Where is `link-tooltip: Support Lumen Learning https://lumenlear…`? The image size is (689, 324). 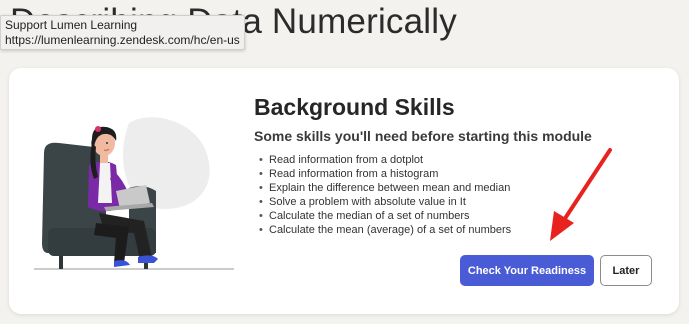
link-tooltip: Support Lumen Learning https://lumenlear… is located at coordinates (122, 32).